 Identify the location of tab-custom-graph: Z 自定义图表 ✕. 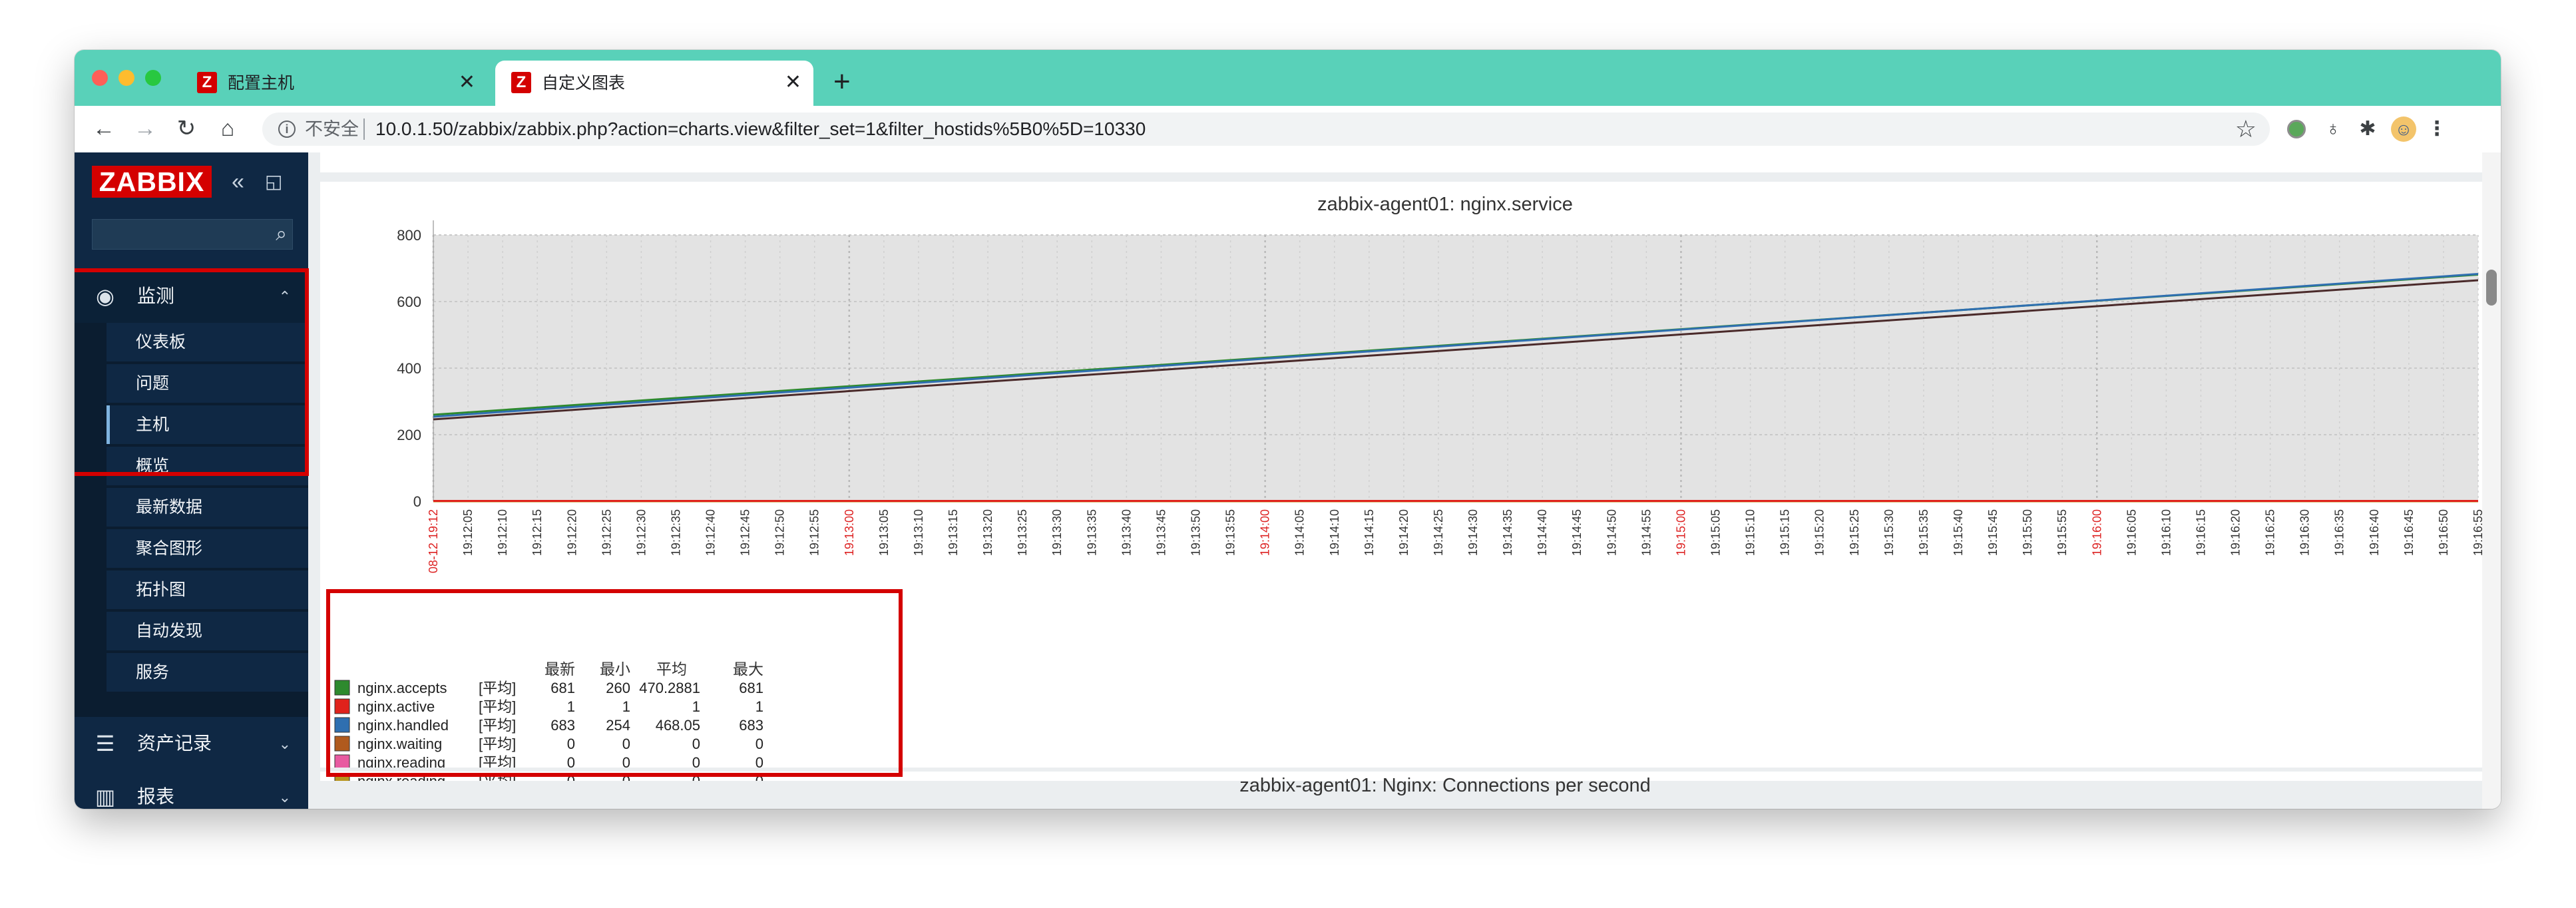
(654, 83).